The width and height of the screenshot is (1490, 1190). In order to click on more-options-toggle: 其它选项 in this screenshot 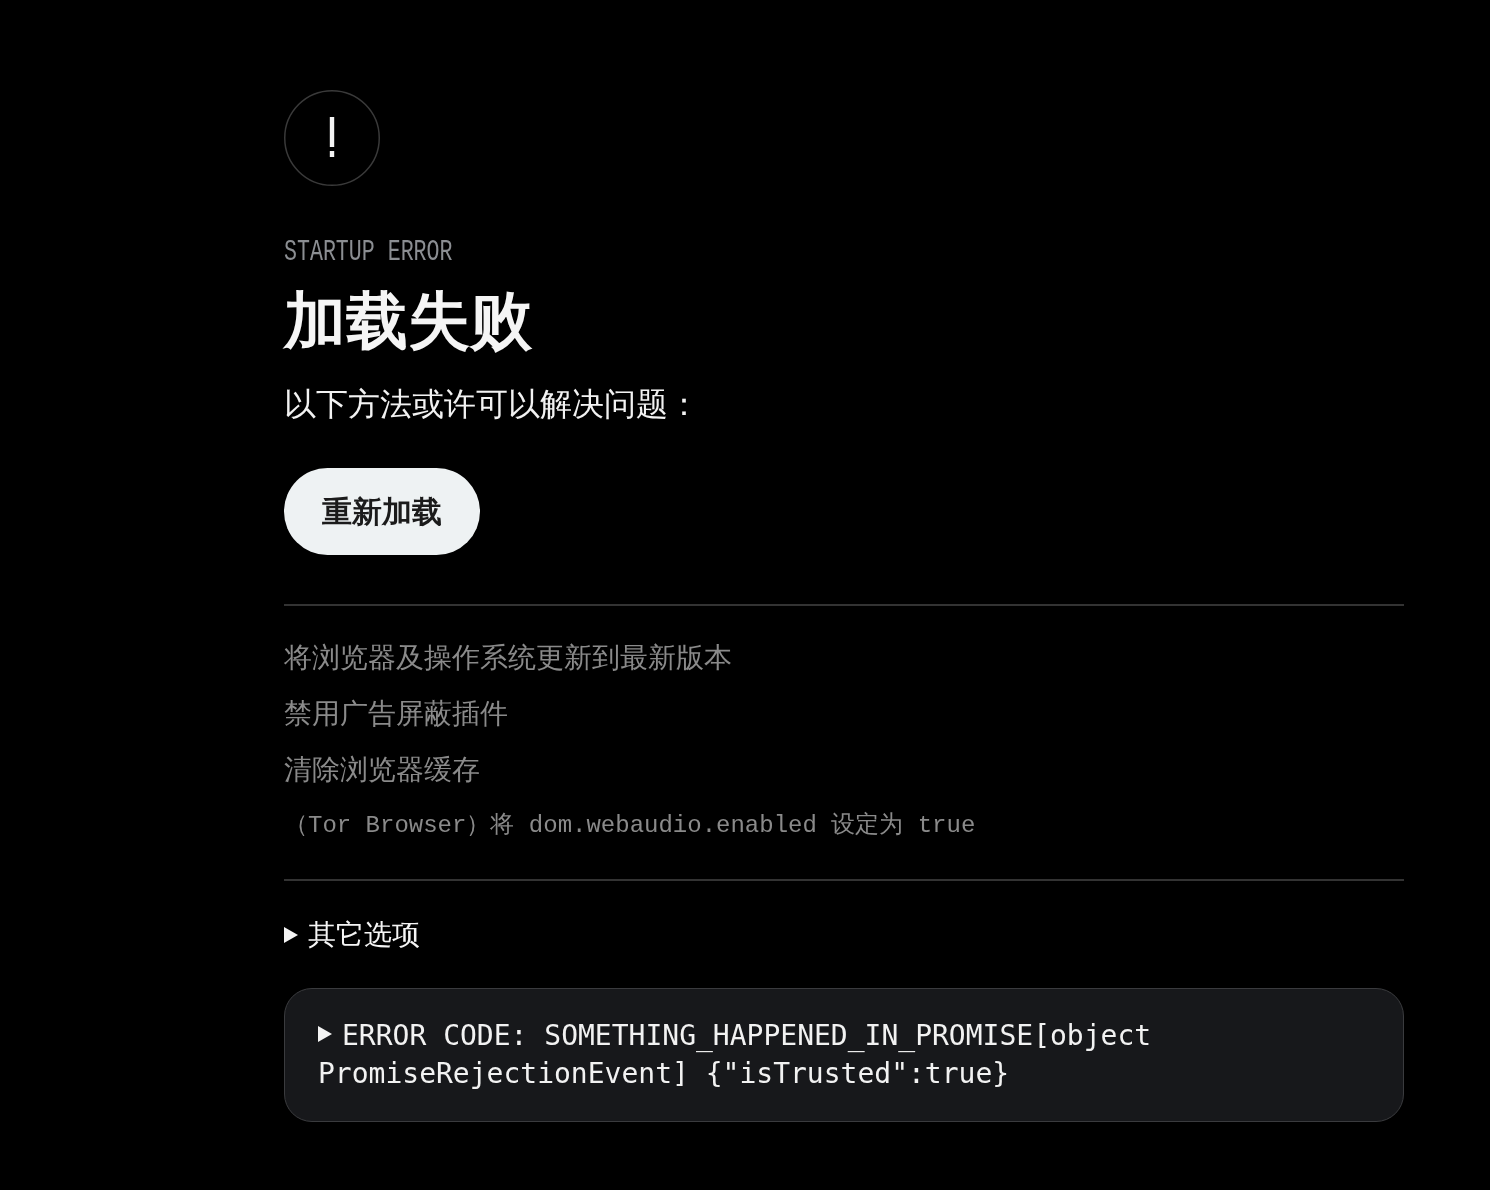, I will do `click(352, 935)`.